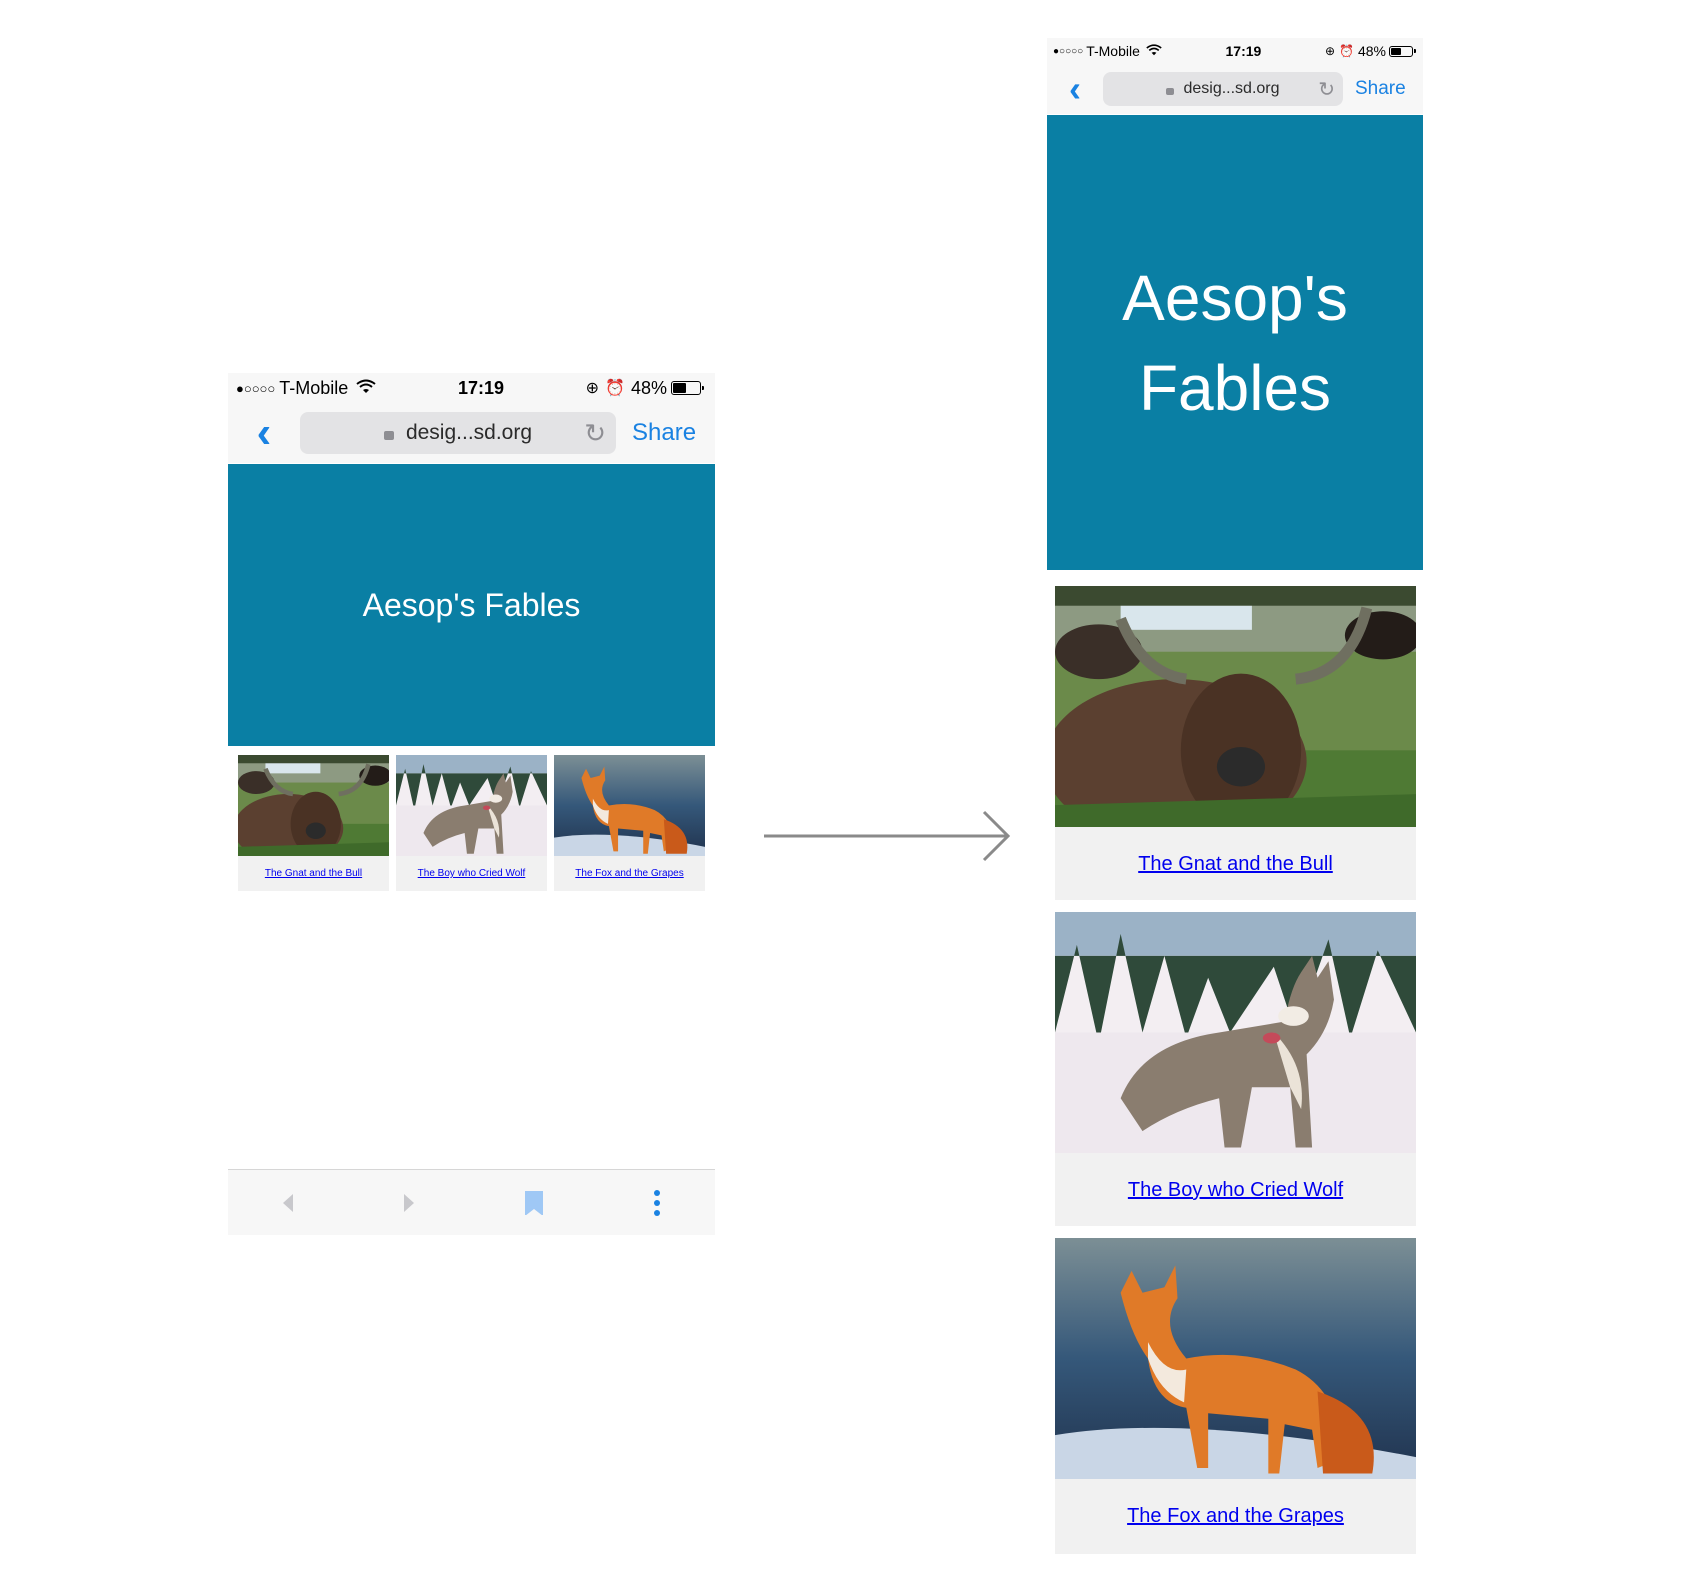 The width and height of the screenshot is (1688, 1578). I want to click on browser-toolbar, so click(471, 1202).